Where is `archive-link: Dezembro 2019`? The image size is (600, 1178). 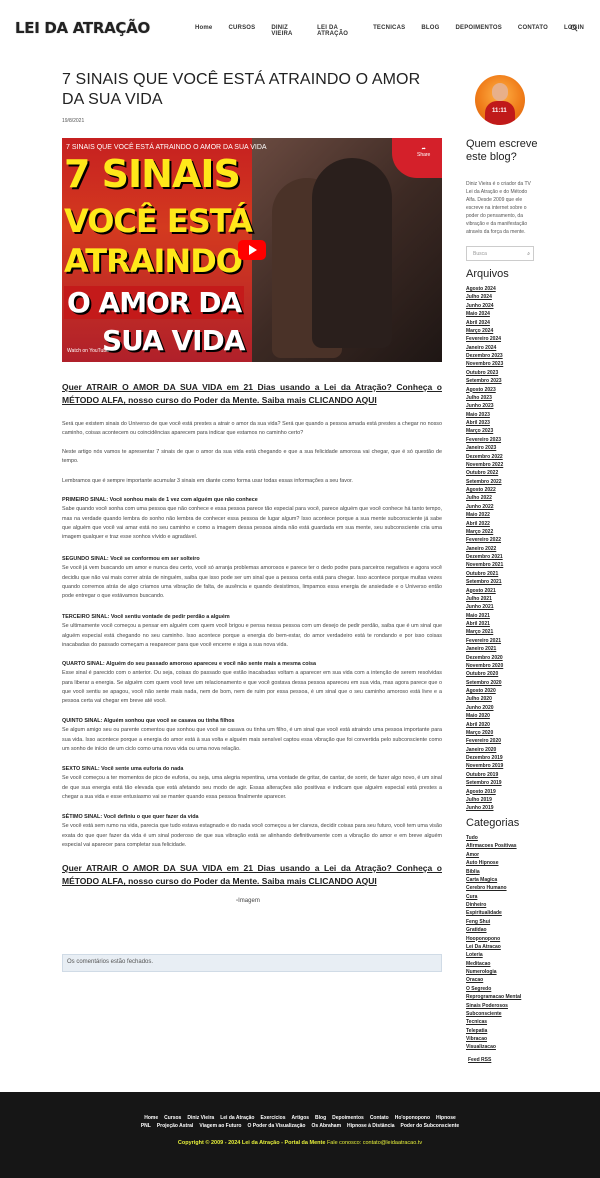 archive-link: Dezembro 2019 is located at coordinates (484, 758).